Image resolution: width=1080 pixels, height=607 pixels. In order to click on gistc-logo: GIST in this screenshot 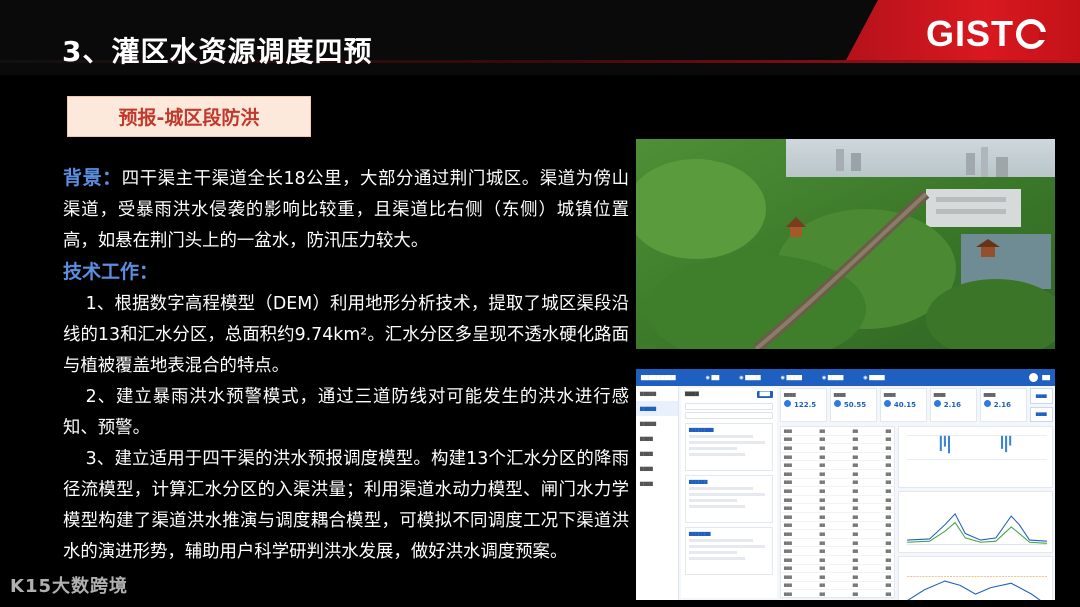, I will do `click(986, 34)`.